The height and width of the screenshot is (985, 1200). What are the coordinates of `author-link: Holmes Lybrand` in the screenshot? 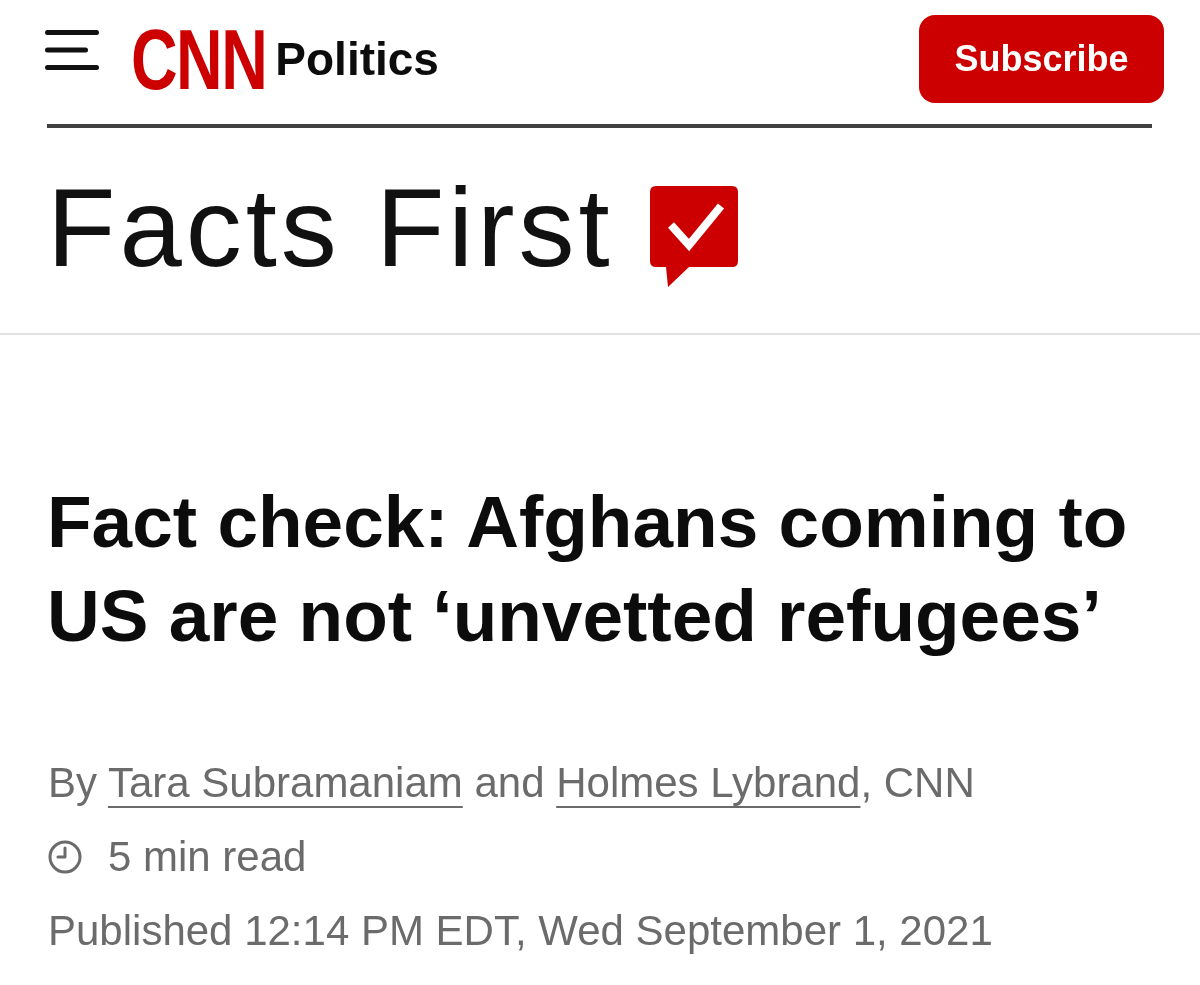 It's located at (708, 782).